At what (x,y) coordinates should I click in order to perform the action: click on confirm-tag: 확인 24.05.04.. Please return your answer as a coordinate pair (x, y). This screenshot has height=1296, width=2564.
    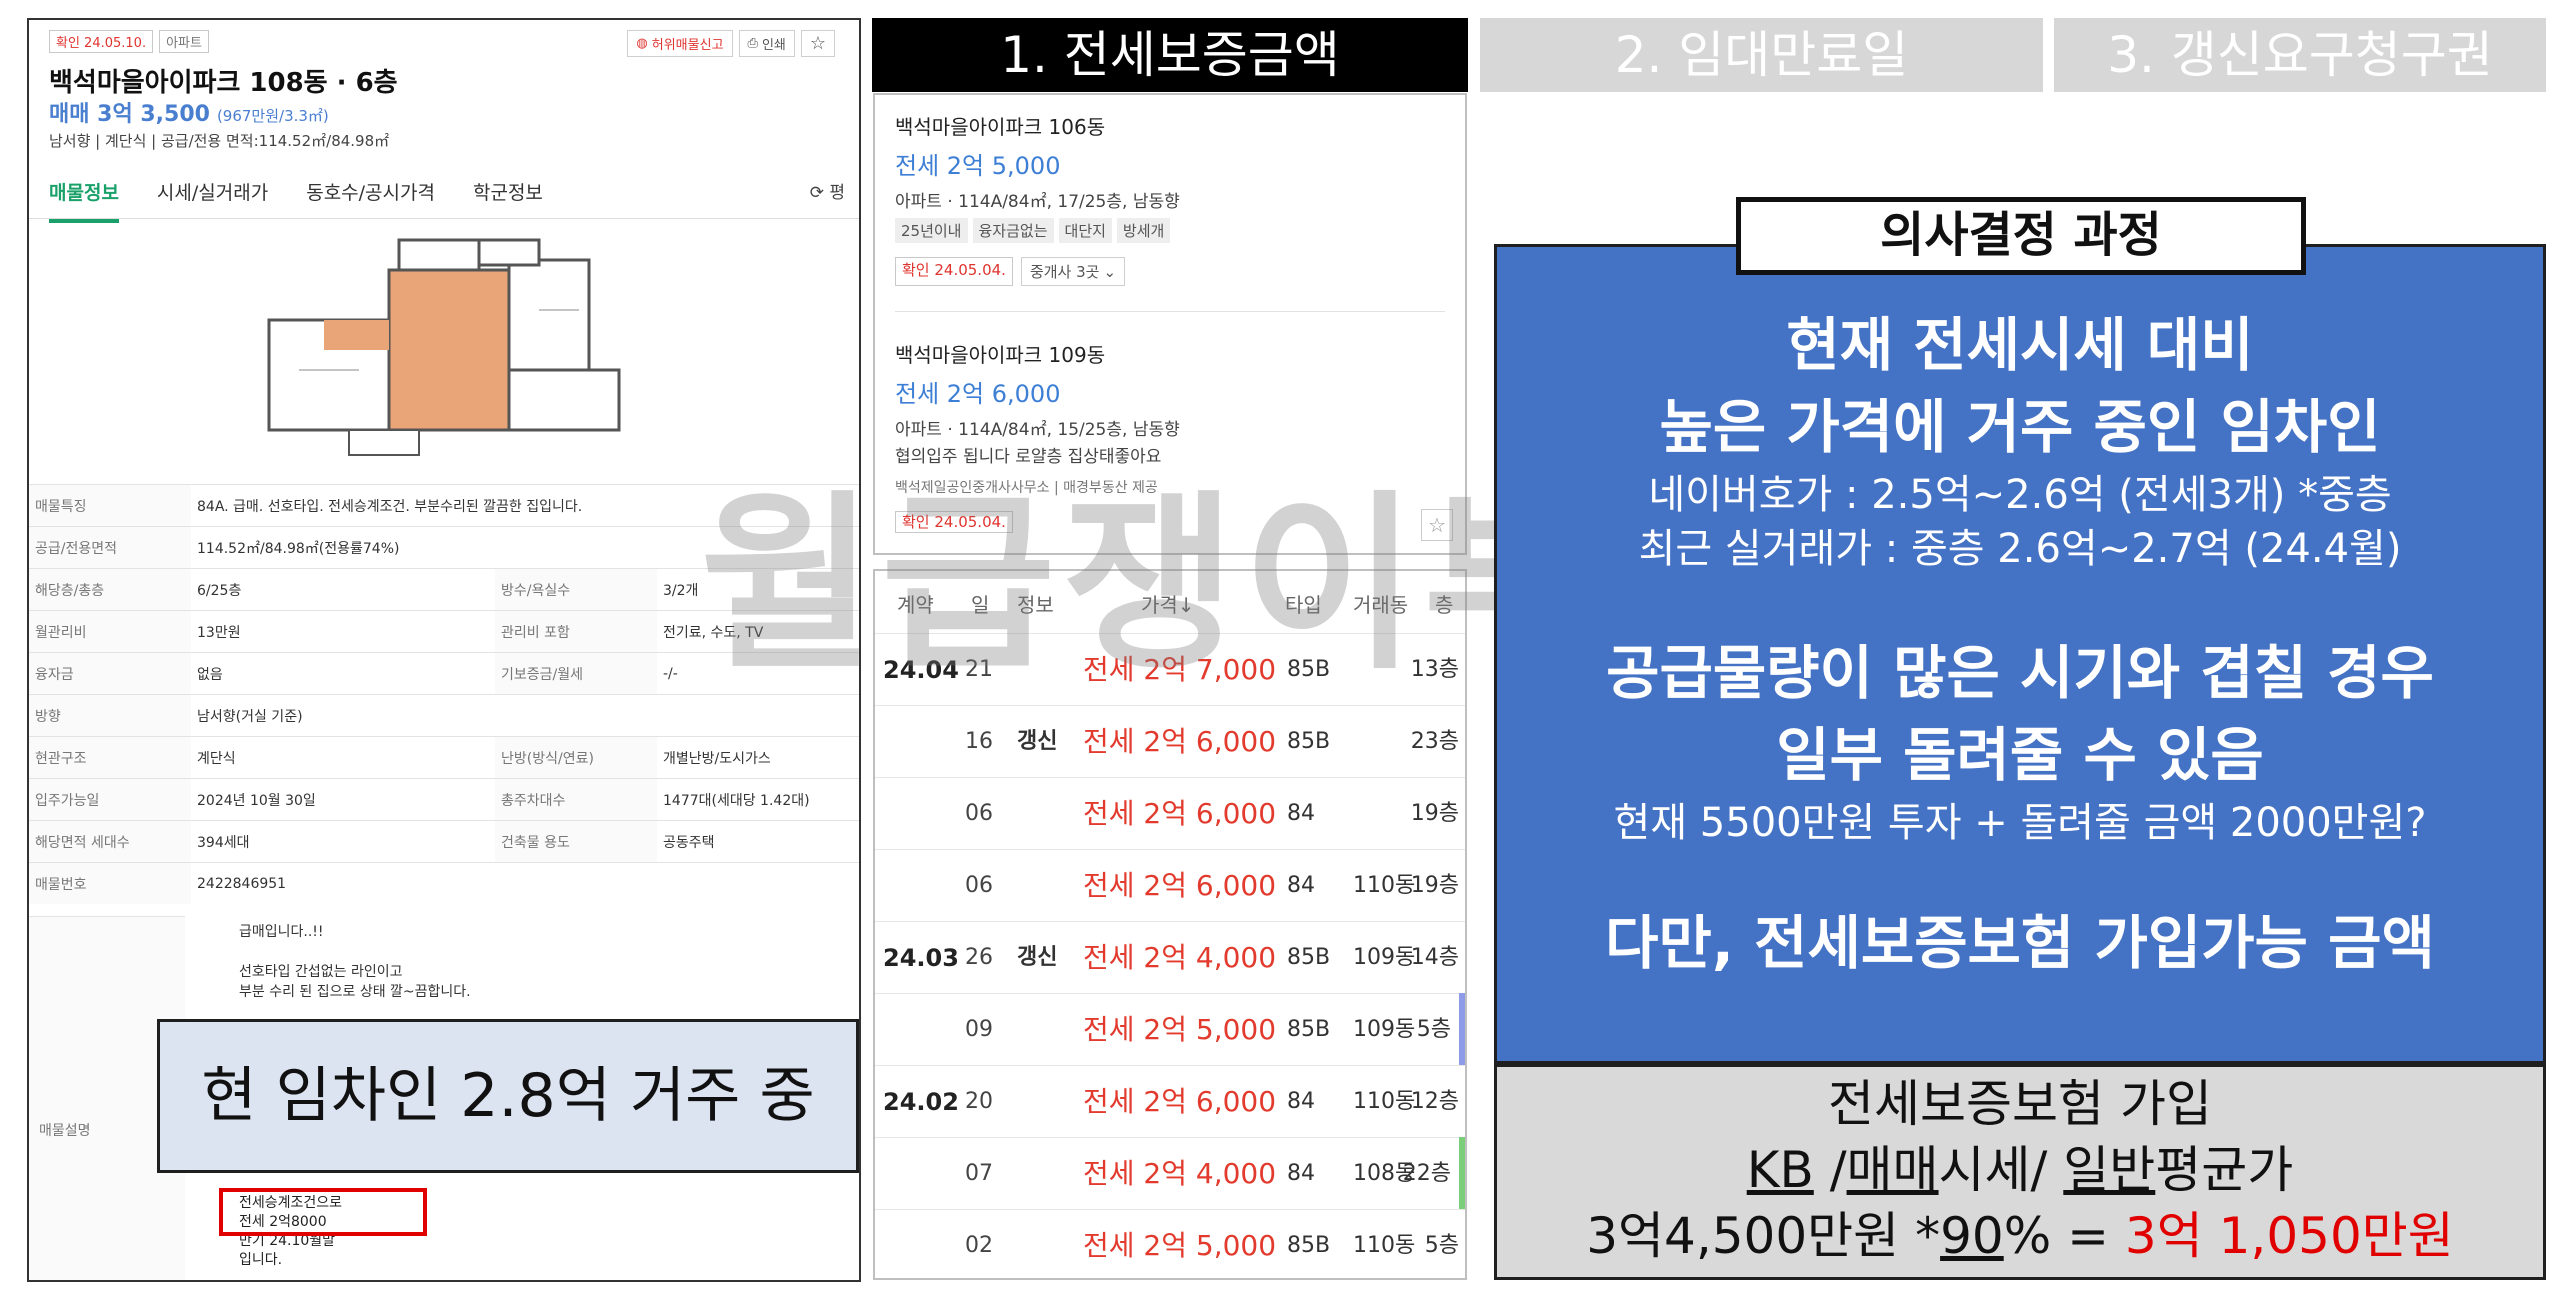
    Looking at the image, I should click on (954, 271).